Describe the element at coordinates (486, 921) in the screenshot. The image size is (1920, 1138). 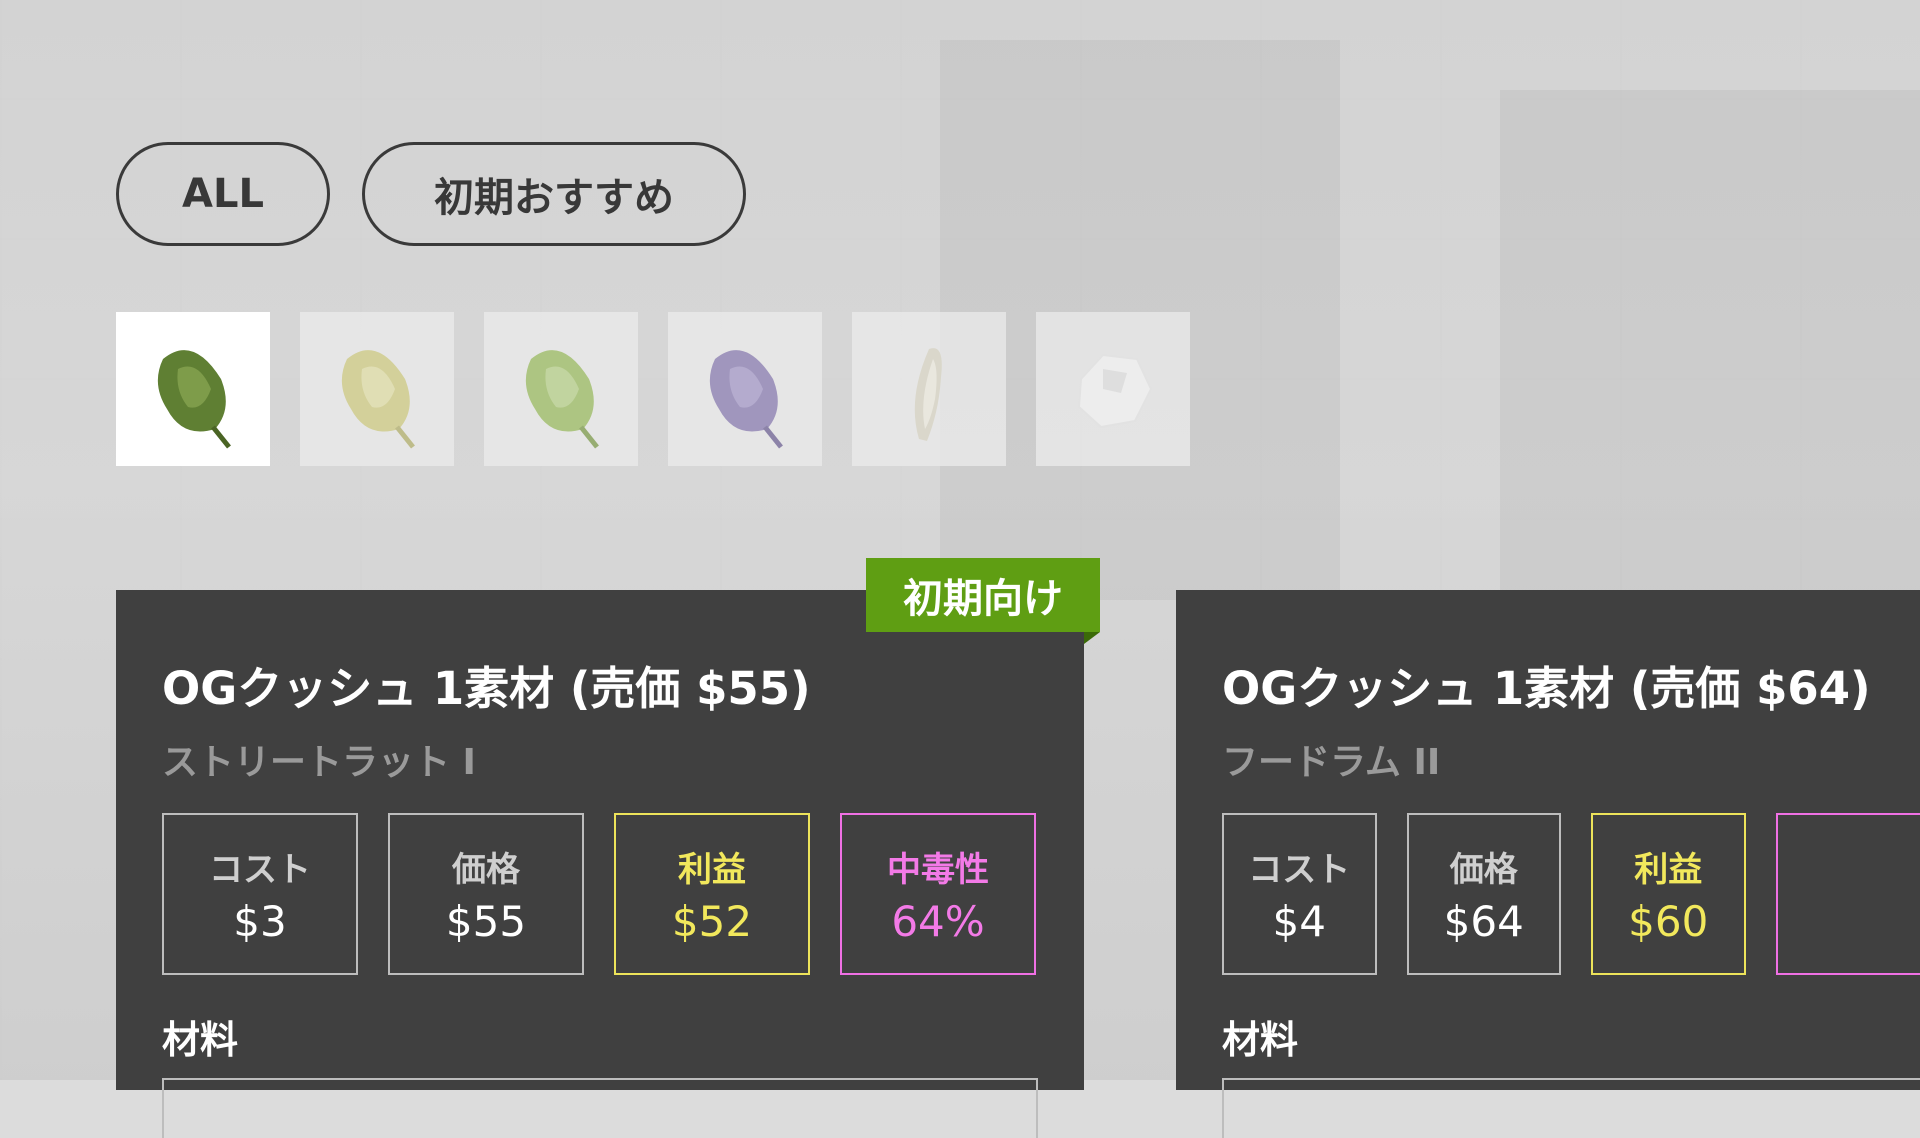
I see `price-value: $55` at that location.